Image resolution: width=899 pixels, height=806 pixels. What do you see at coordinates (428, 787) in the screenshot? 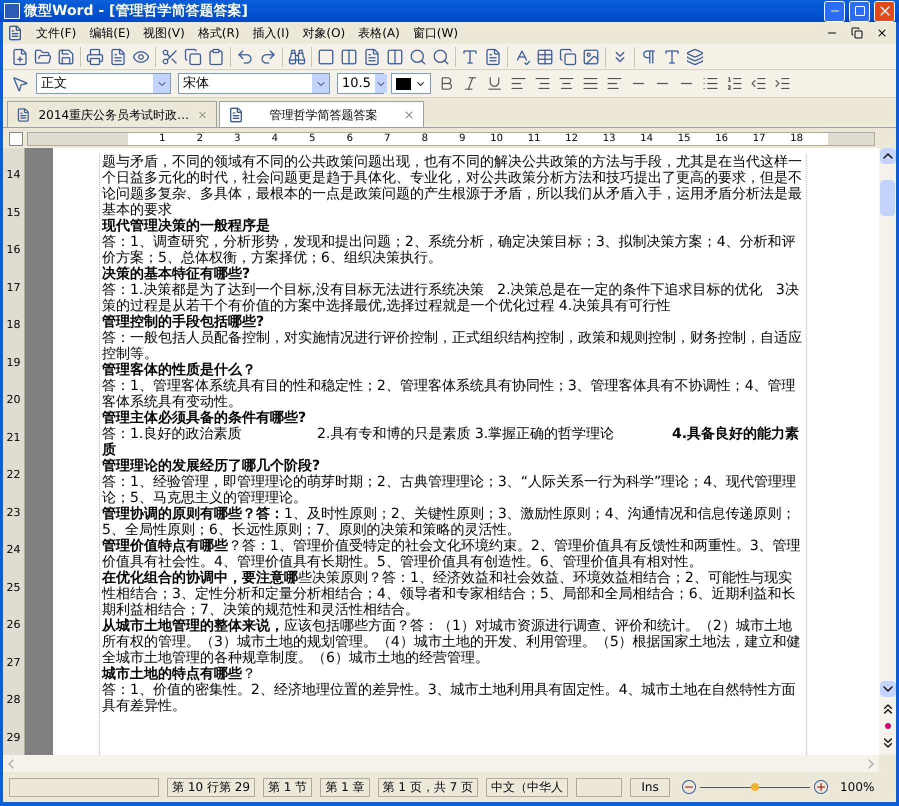
I see `status-field: 第 1 页，共 7 页` at bounding box center [428, 787].